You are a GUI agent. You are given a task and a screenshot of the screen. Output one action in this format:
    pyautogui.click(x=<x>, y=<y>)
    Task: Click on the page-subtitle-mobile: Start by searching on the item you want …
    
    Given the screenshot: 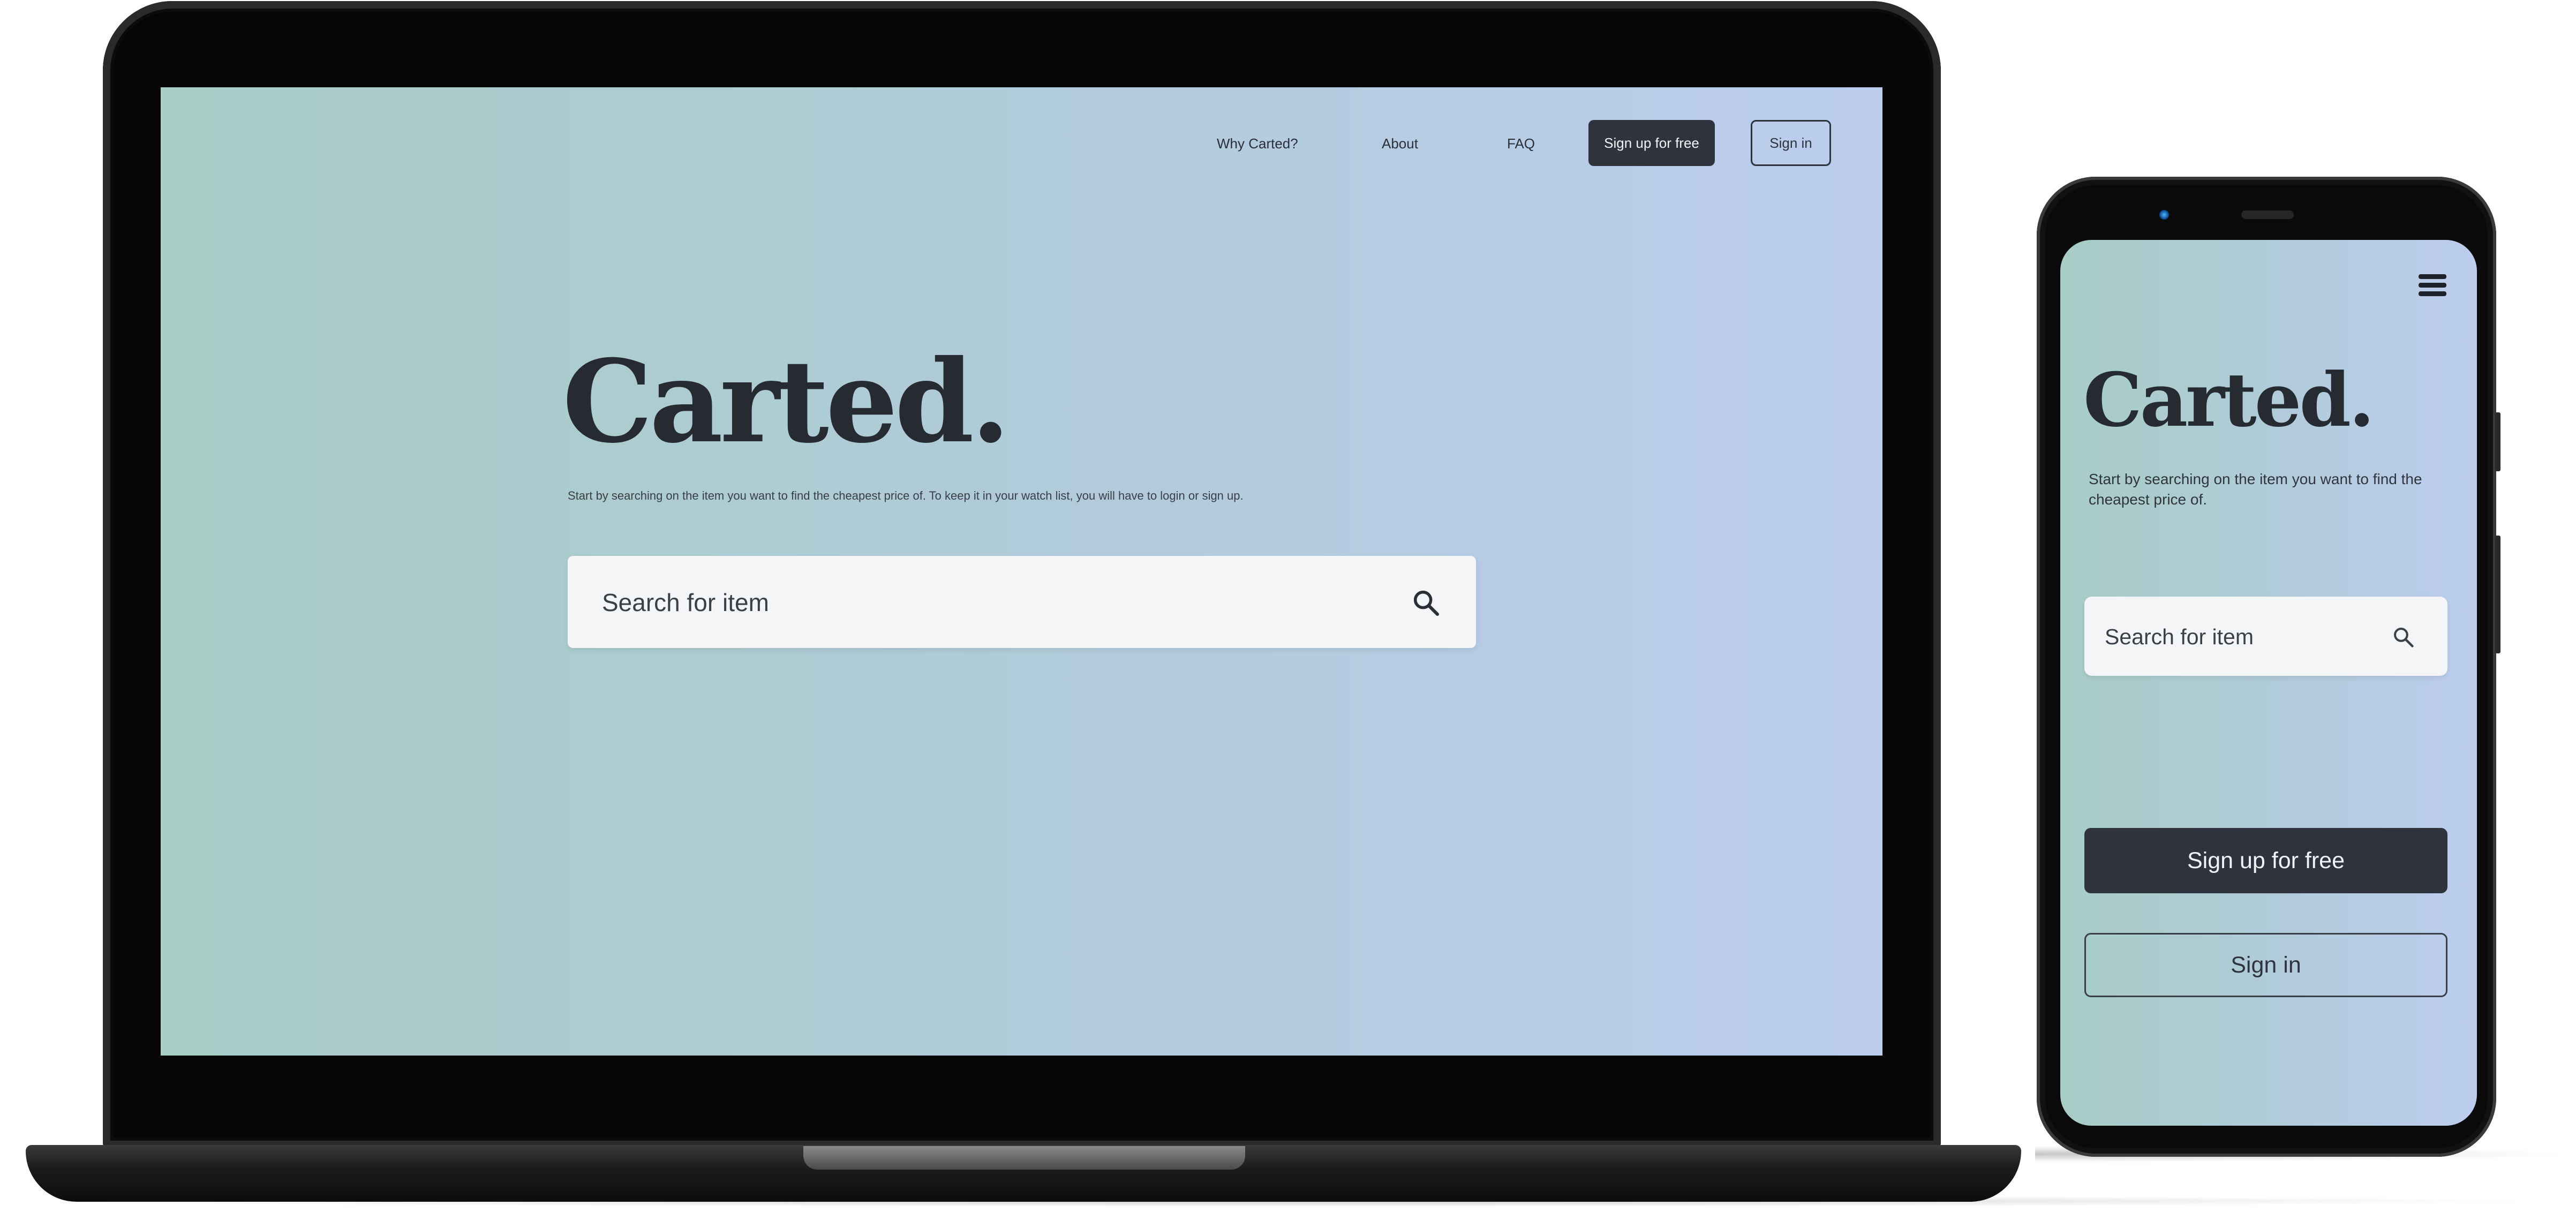 What is the action you would take?
    pyautogui.click(x=2255, y=490)
    